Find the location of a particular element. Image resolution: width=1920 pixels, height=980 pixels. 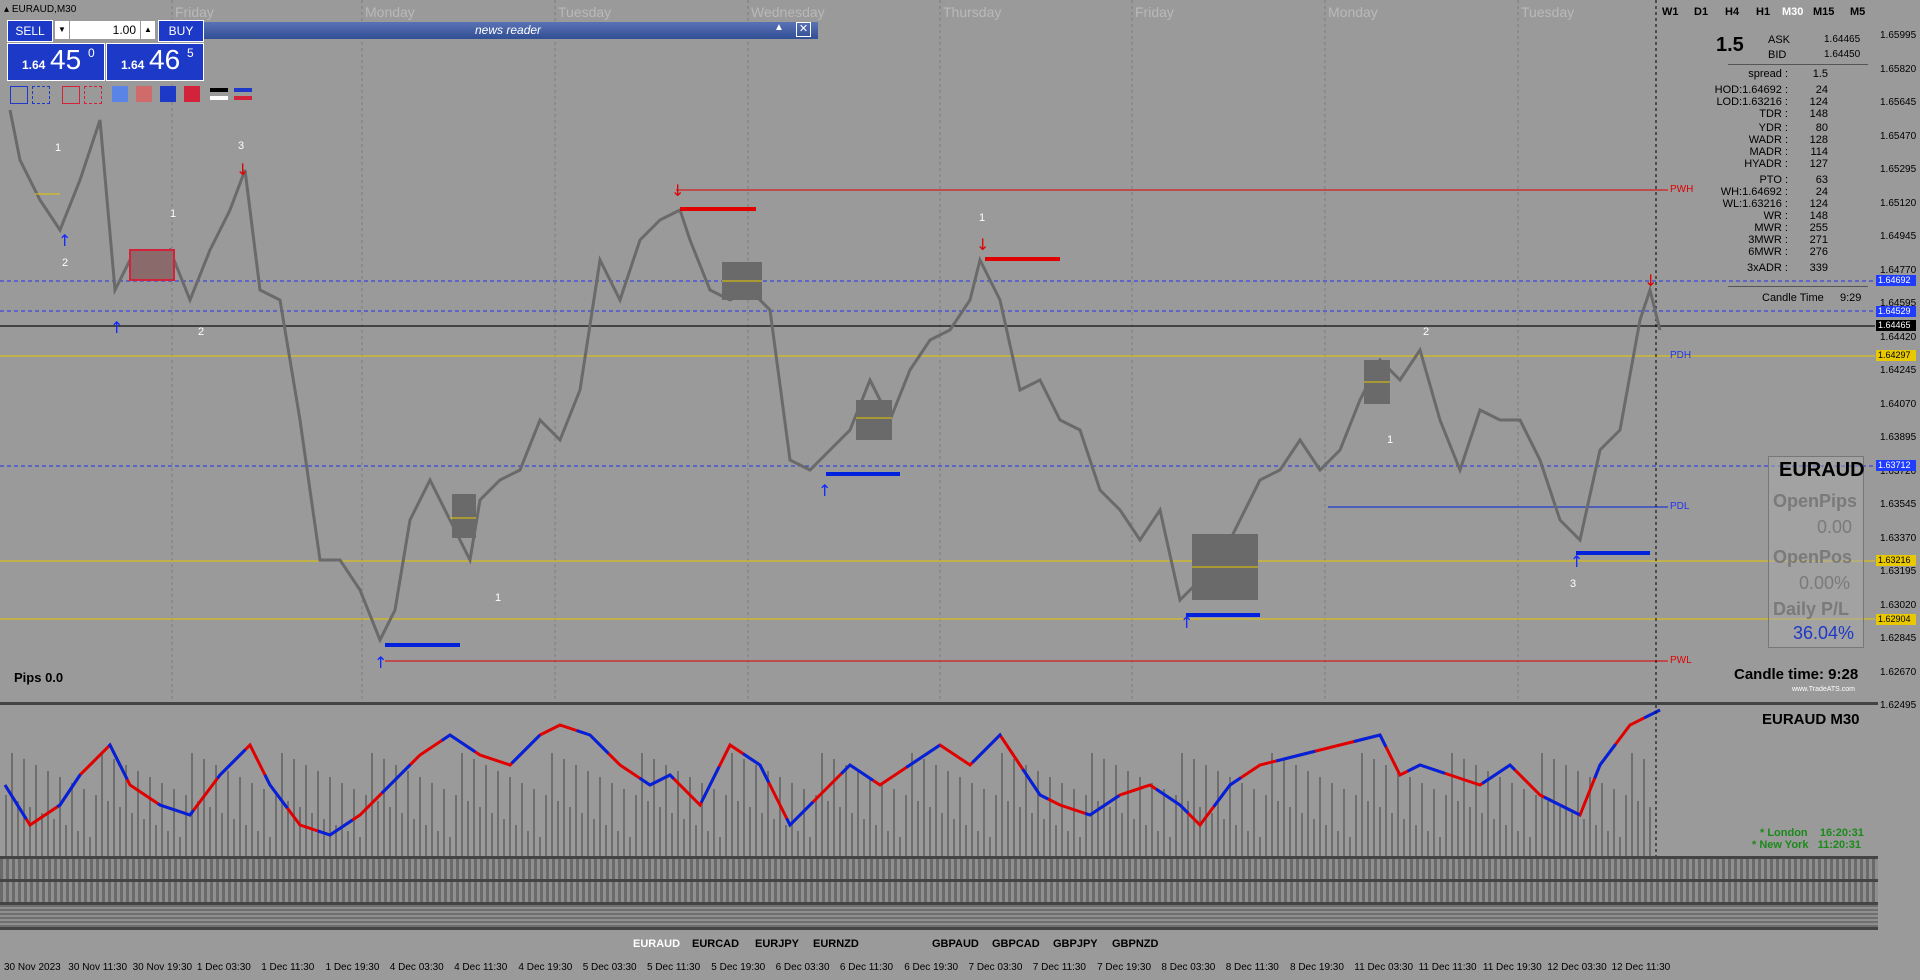

collapse-icon: ▲ is located at coordinates (779, 27).